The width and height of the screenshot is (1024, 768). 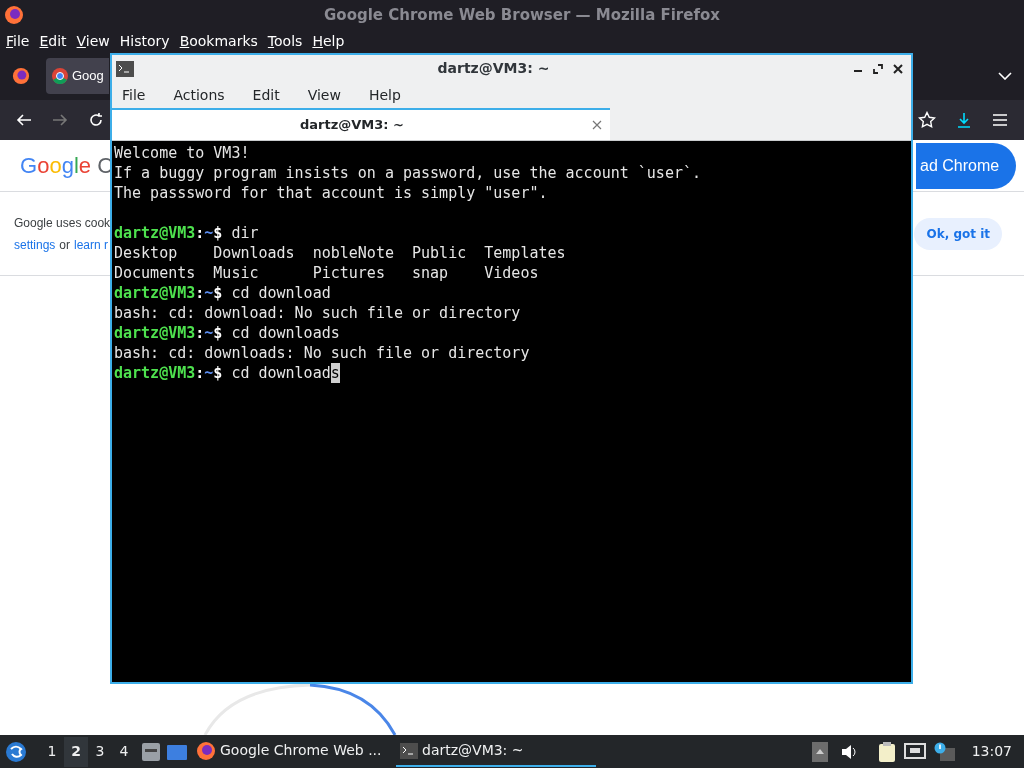 What do you see at coordinates (522, 15) in the screenshot?
I see `window-title: Google Chrome Web Browser — Mozilla Firefox` at bounding box center [522, 15].